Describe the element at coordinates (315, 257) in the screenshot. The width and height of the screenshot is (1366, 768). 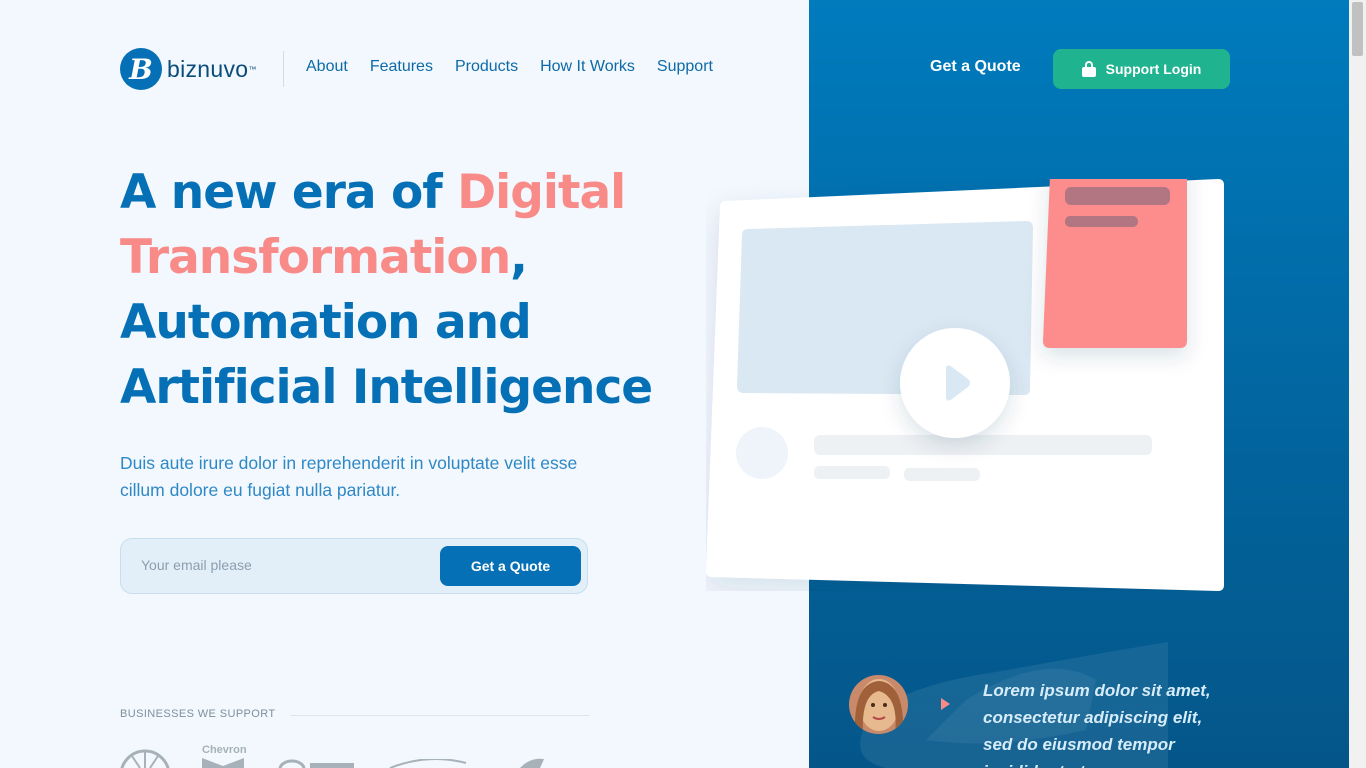
I see `headline-accent-transformation: Transformation` at that location.